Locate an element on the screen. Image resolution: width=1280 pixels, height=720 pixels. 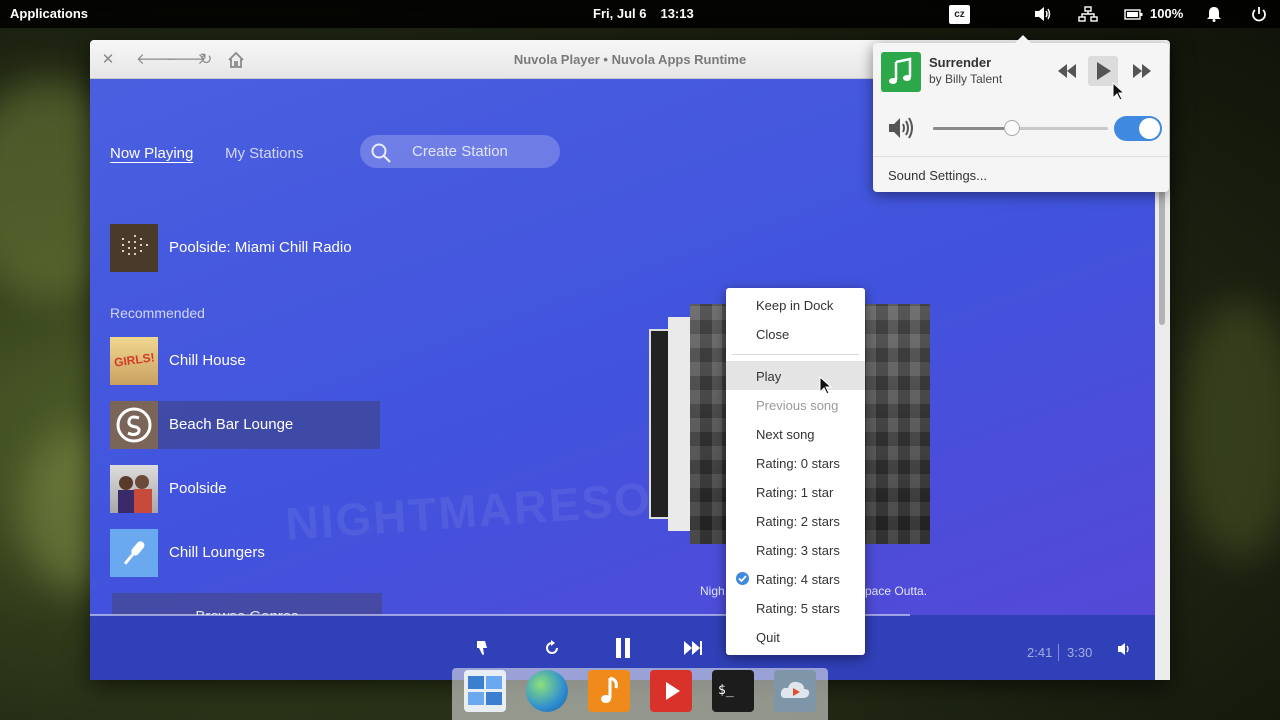
menu-item-rating-2: Rating: 2 stars is located at coordinates (795, 520).